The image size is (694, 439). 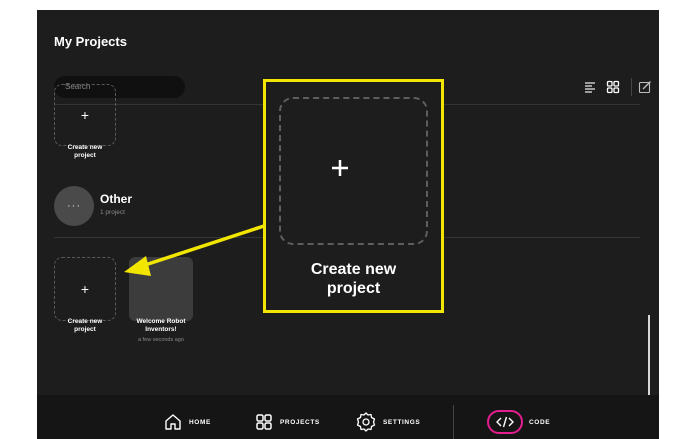 I want to click on nav-code: CODE, so click(x=518, y=417).